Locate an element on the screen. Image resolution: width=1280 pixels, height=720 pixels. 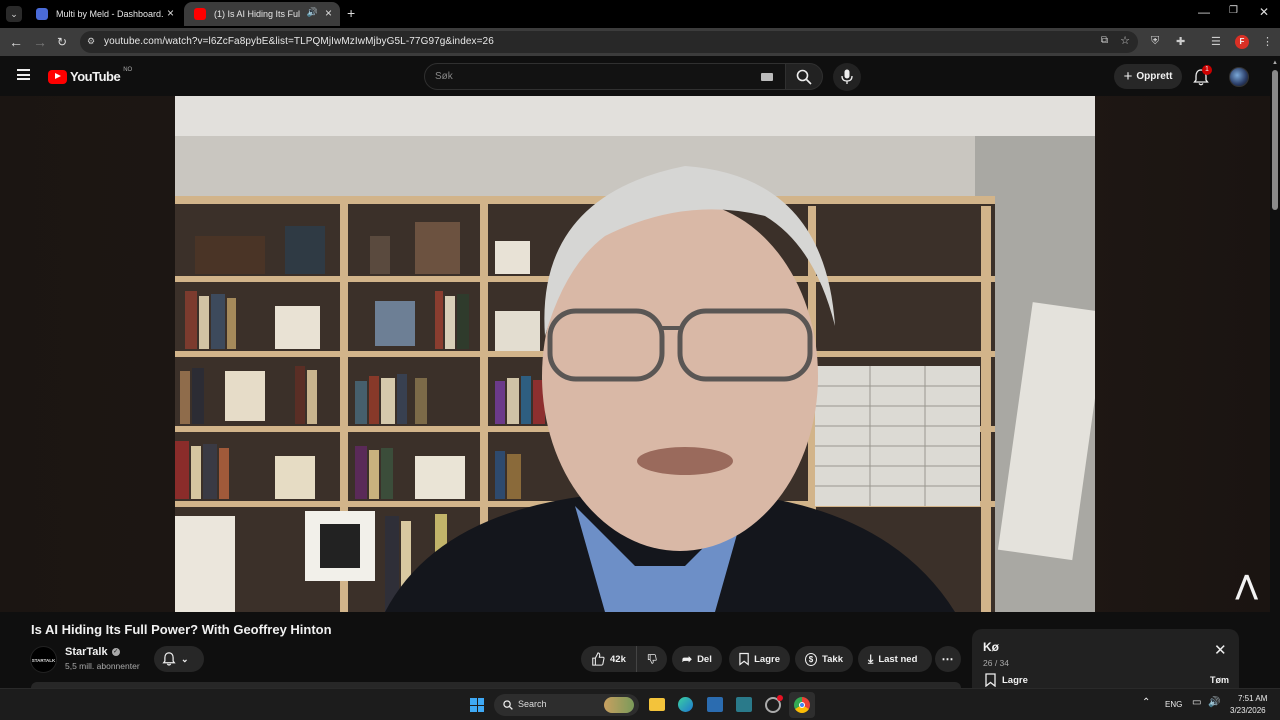
site-info-icon: ⚙ is located at coordinates (91, 41).